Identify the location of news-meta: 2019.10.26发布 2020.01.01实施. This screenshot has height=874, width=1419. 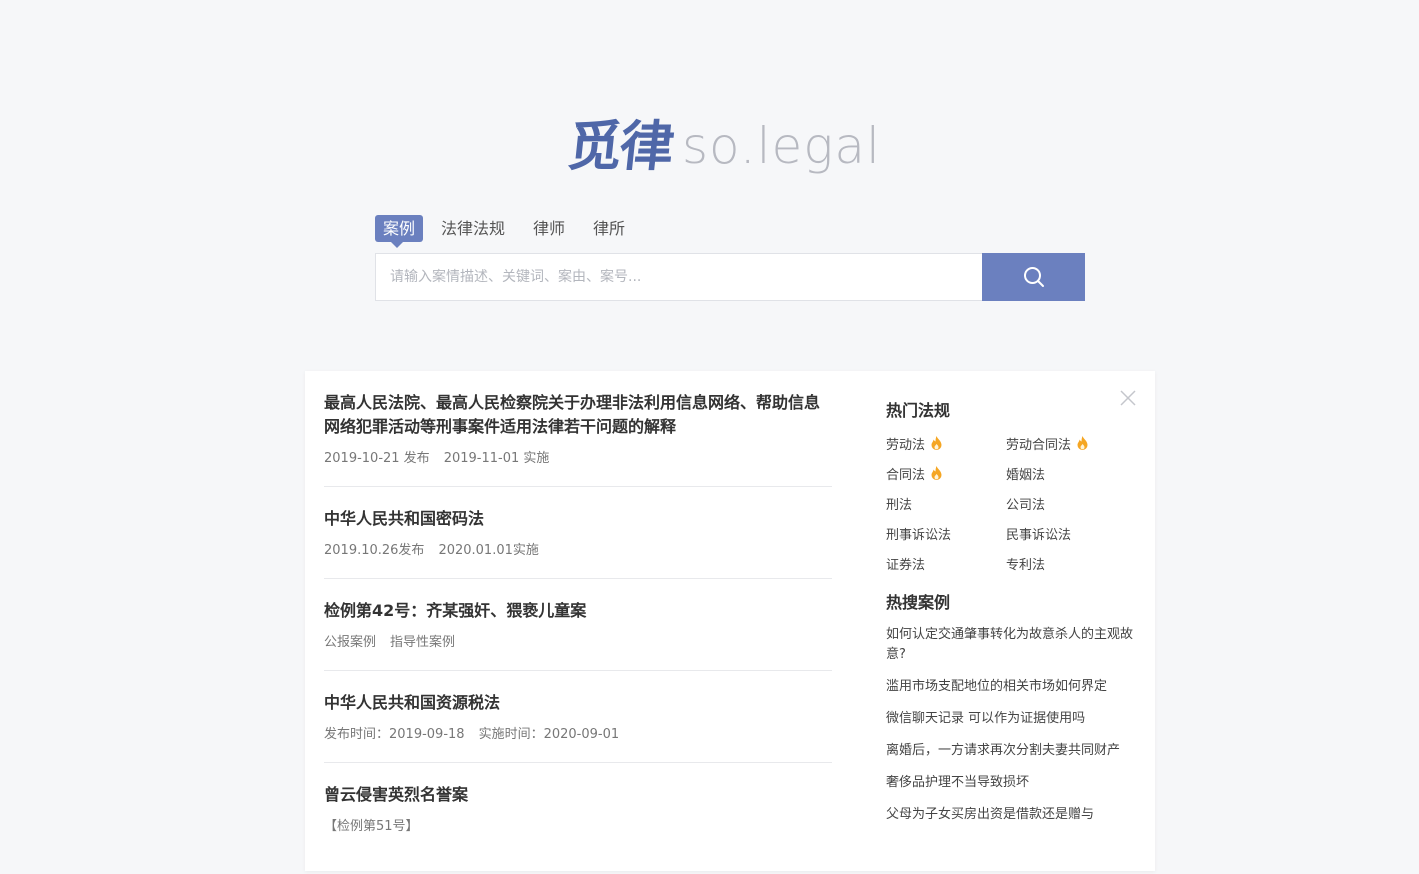
(578, 548).